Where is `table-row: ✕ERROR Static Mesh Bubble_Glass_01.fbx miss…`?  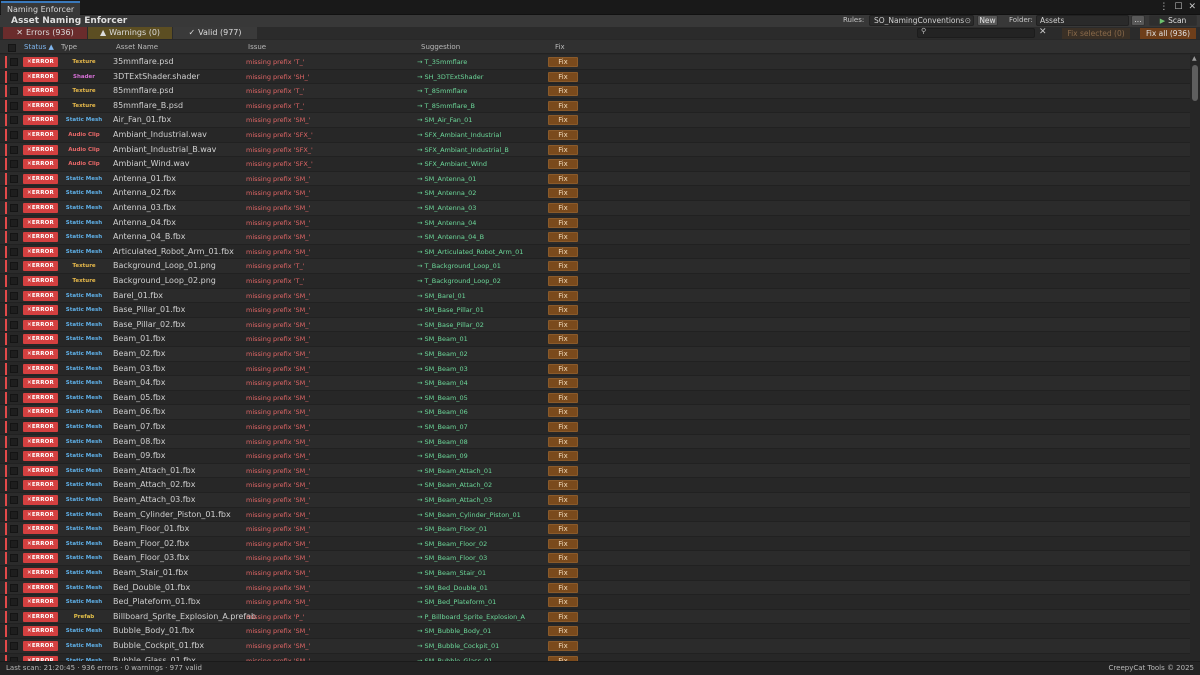
table-row: ✕ERROR Static Mesh Bubble_Glass_01.fbx miss… is located at coordinates (595, 657).